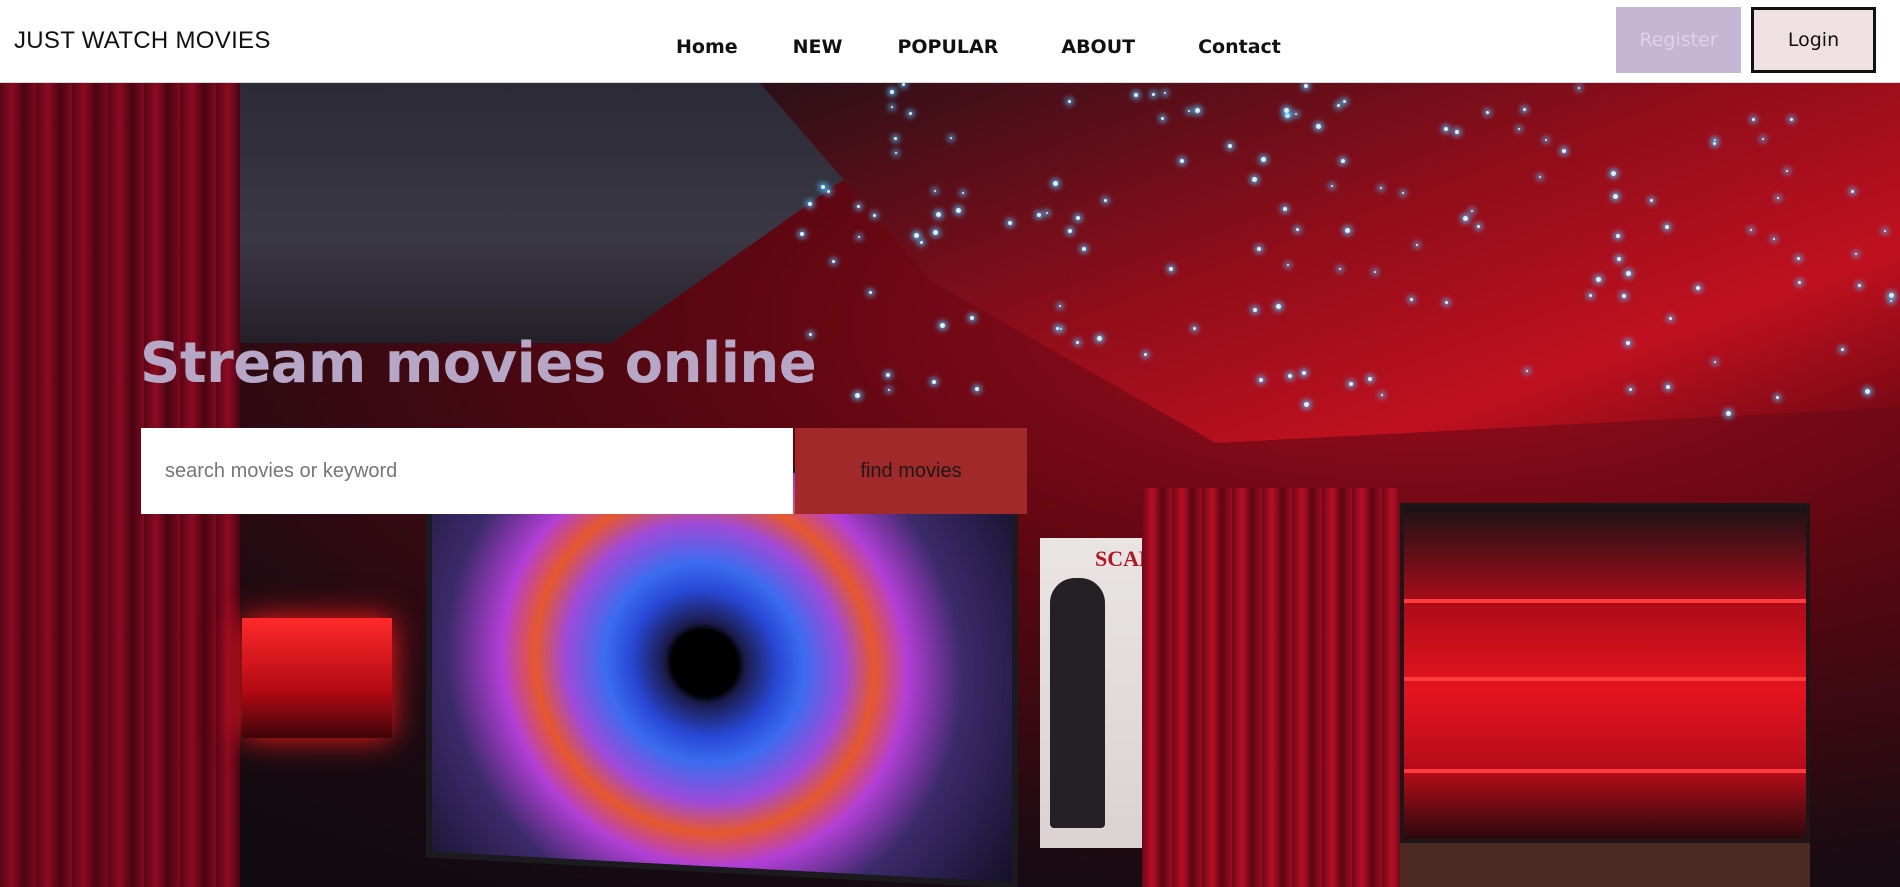 Image resolution: width=1900 pixels, height=887 pixels. I want to click on hero-background-poster: SCARFA, so click(1111, 693).